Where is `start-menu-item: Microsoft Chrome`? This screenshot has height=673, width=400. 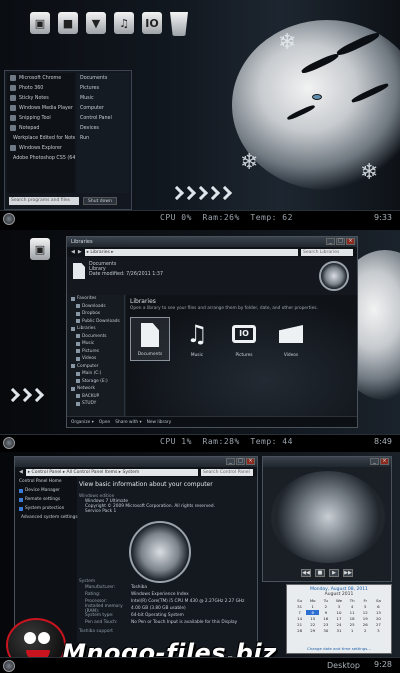
start-menu-item: Microsoft Chrome is located at coordinates (41, 78).